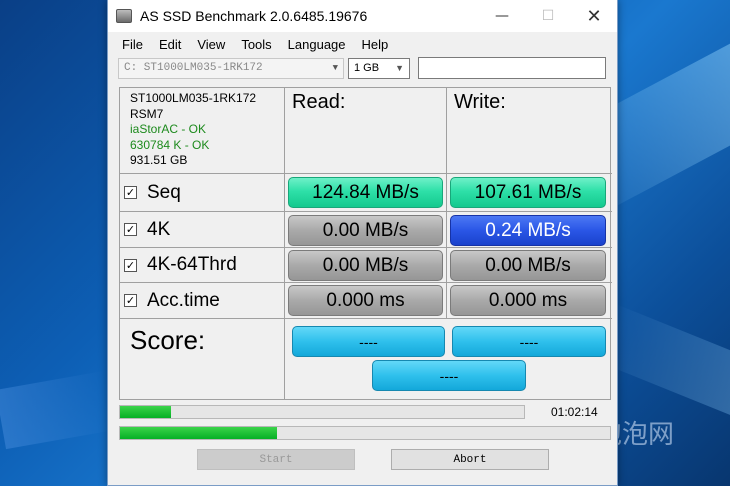  I want to click on drive-select-value: C: ST1000LM035-1RK172, so click(193, 68).